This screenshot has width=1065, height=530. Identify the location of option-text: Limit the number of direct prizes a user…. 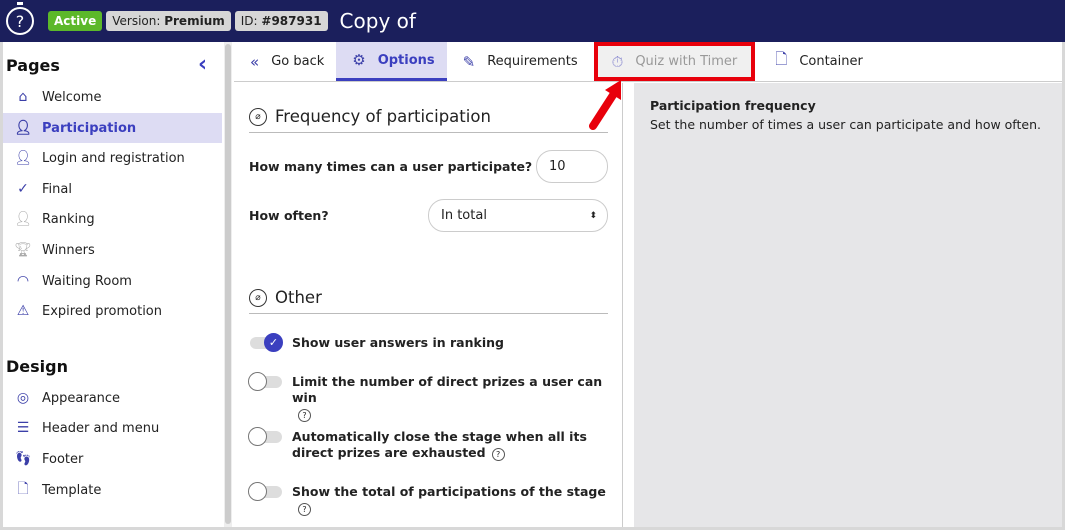
(447, 389).